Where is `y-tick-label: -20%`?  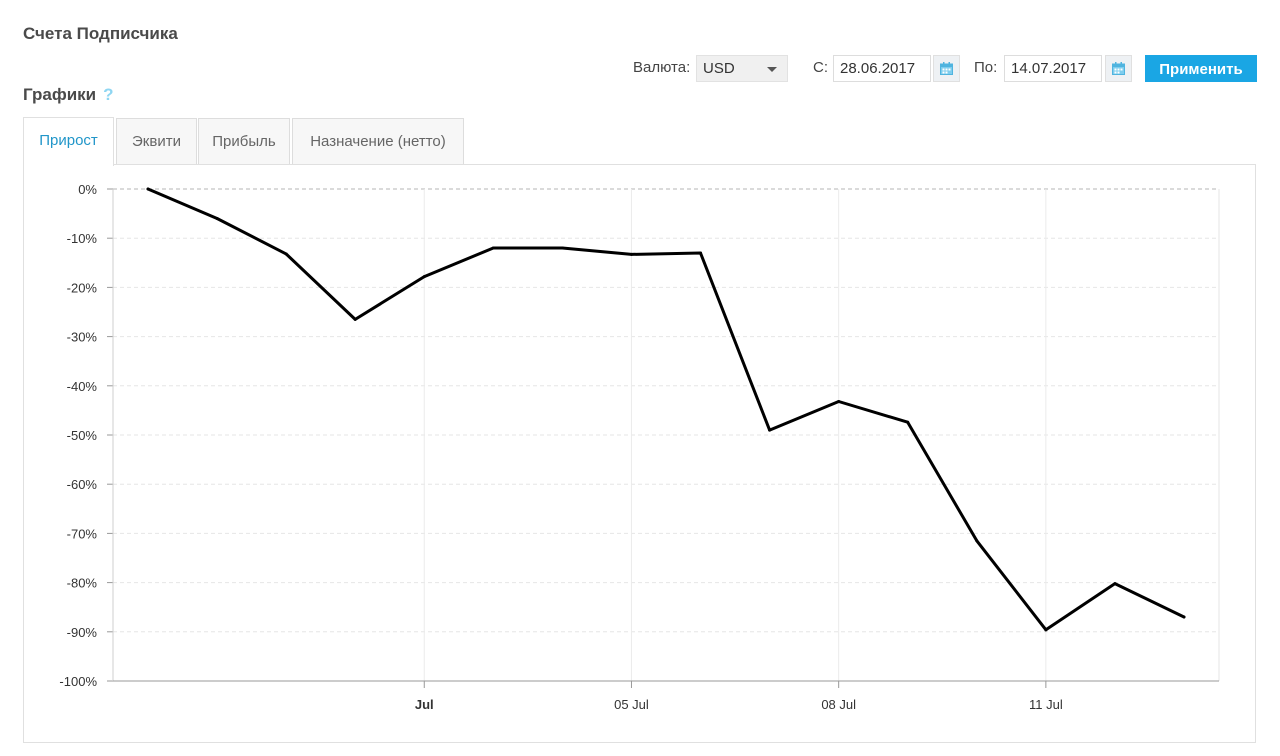 y-tick-label: -20% is located at coordinates (82, 287).